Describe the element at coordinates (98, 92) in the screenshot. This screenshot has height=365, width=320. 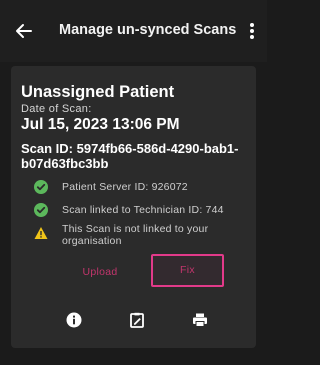
I see `patient-heading: Unassigned Patient` at that location.